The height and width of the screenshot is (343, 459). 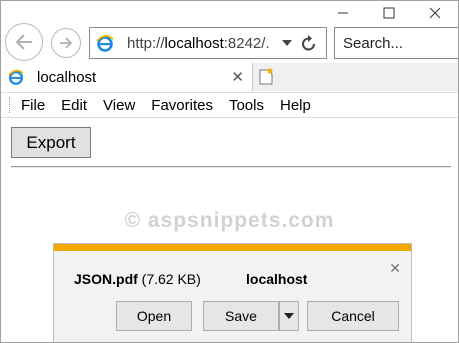 I want to click on close-icon, so click(x=435, y=13).